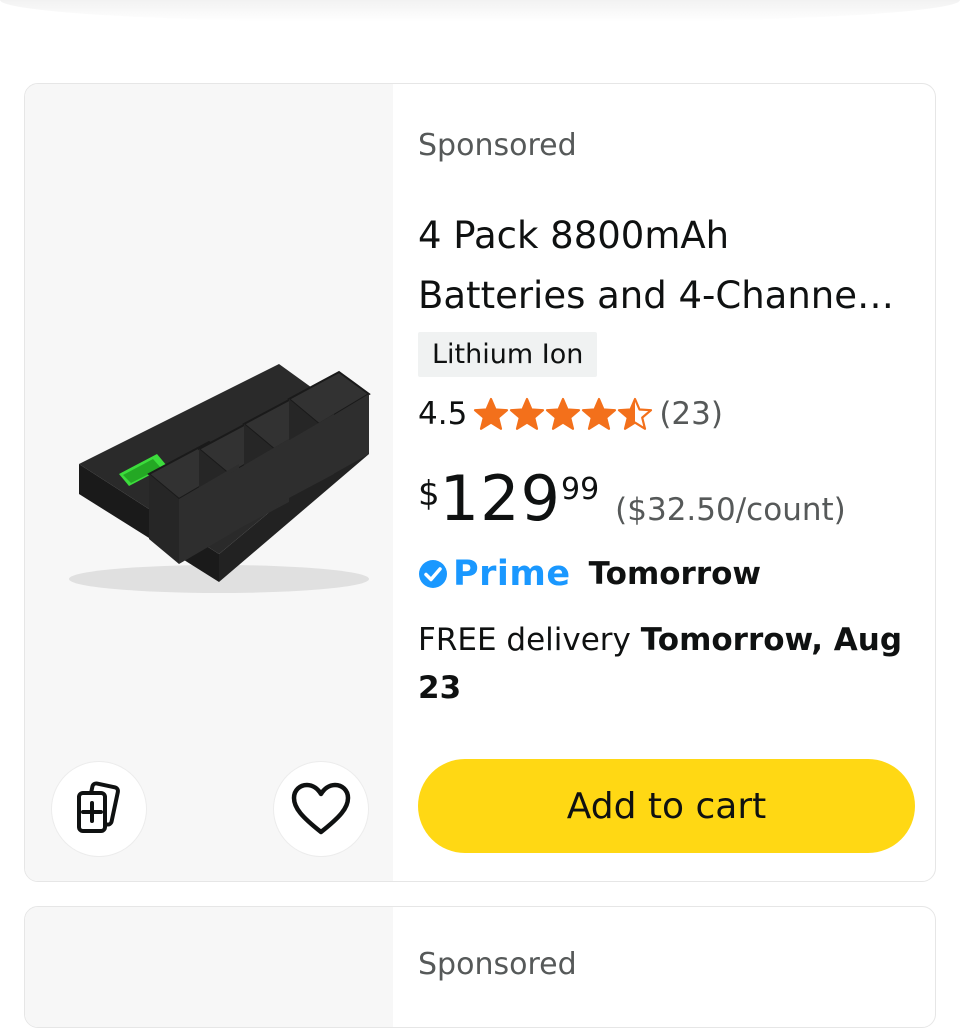  I want to click on prime-row: Prime Tomorrow, so click(589, 574).